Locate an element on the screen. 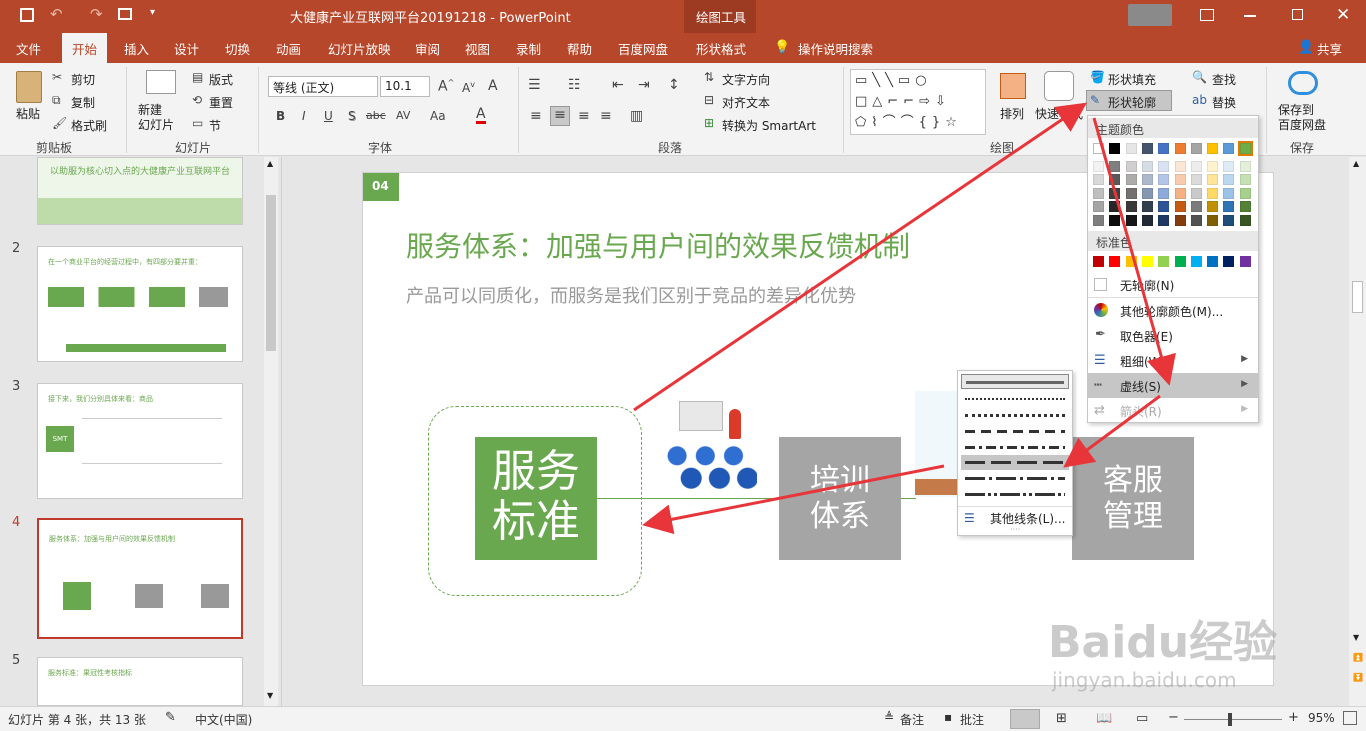 The width and height of the screenshot is (1366, 731). zoom-level: 95% is located at coordinates (1321, 718).